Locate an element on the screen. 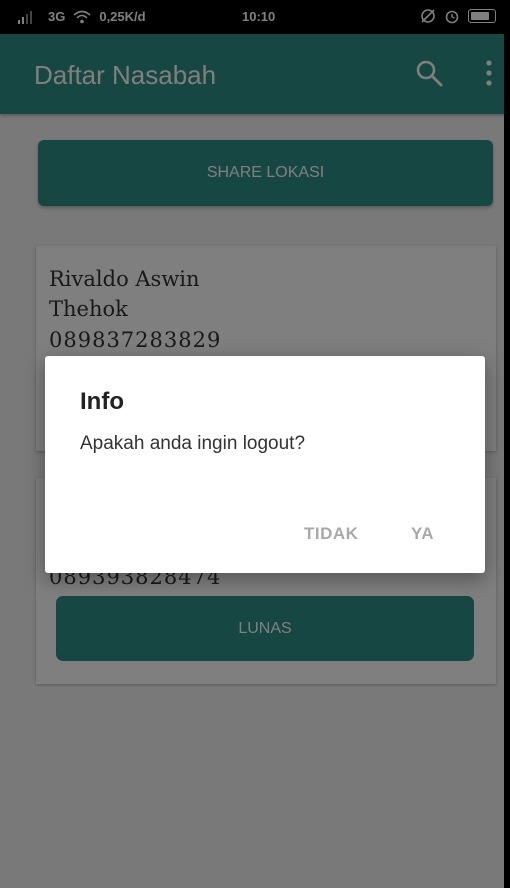 Image resolution: width=510 pixels, height=888 pixels. screen-edge is located at coordinates (507, 444).